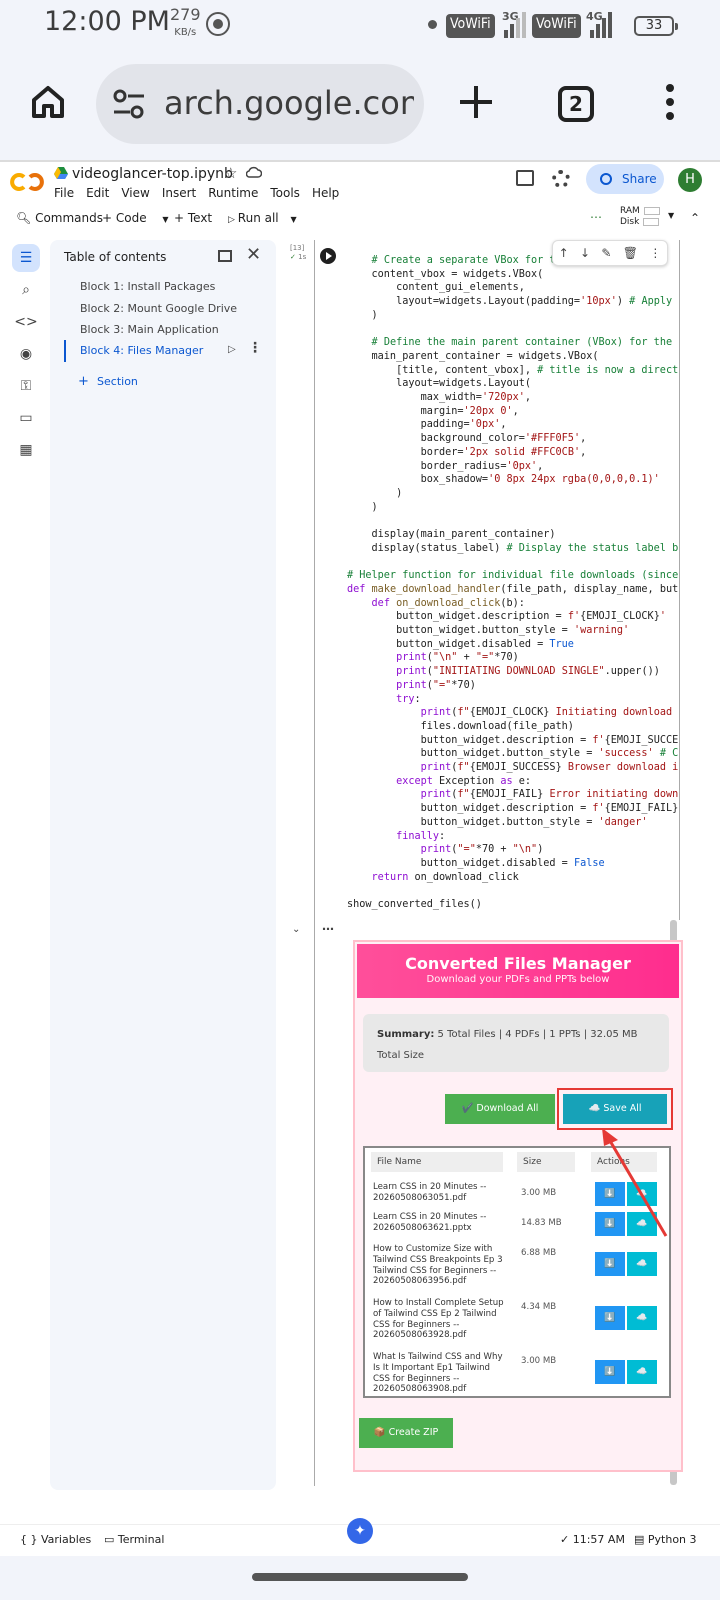 This screenshot has width=720, height=1600. Describe the element at coordinates (107, 21) in the screenshot. I see `status-time: 12:00 PM` at that location.